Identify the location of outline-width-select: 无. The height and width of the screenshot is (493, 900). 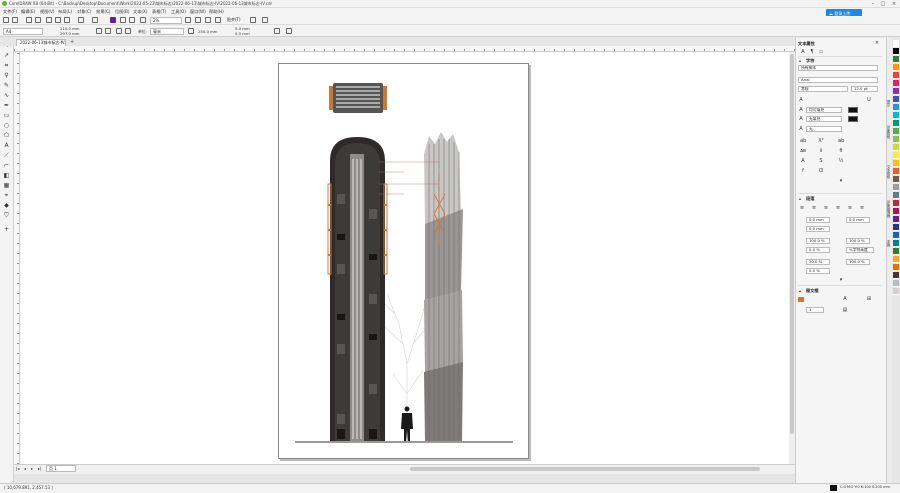
(824, 129).